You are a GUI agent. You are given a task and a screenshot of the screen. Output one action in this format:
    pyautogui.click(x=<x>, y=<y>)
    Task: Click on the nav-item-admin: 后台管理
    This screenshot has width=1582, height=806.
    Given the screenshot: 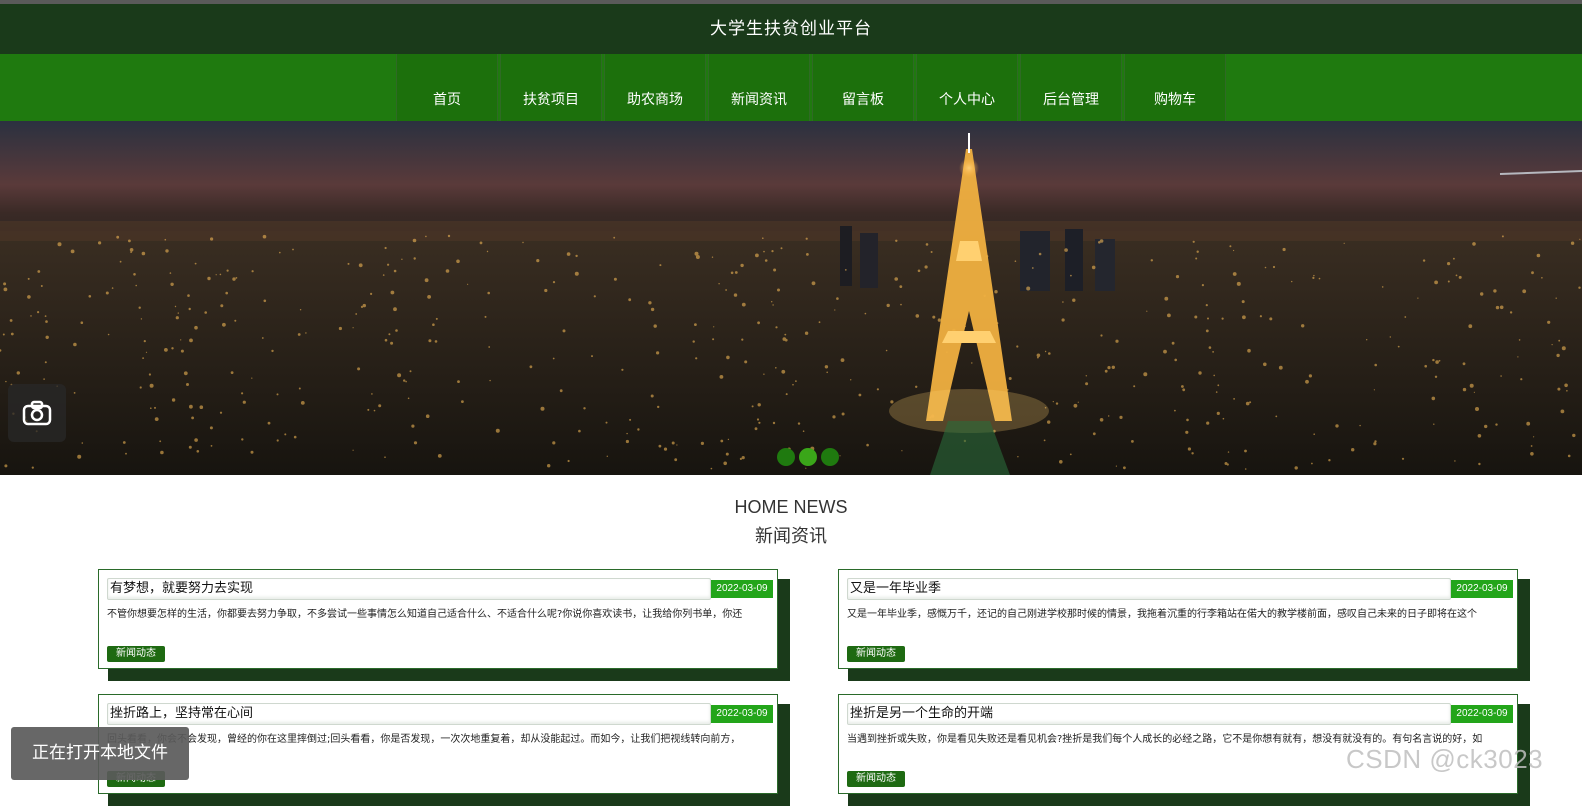 What is the action you would take?
    pyautogui.click(x=1071, y=87)
    